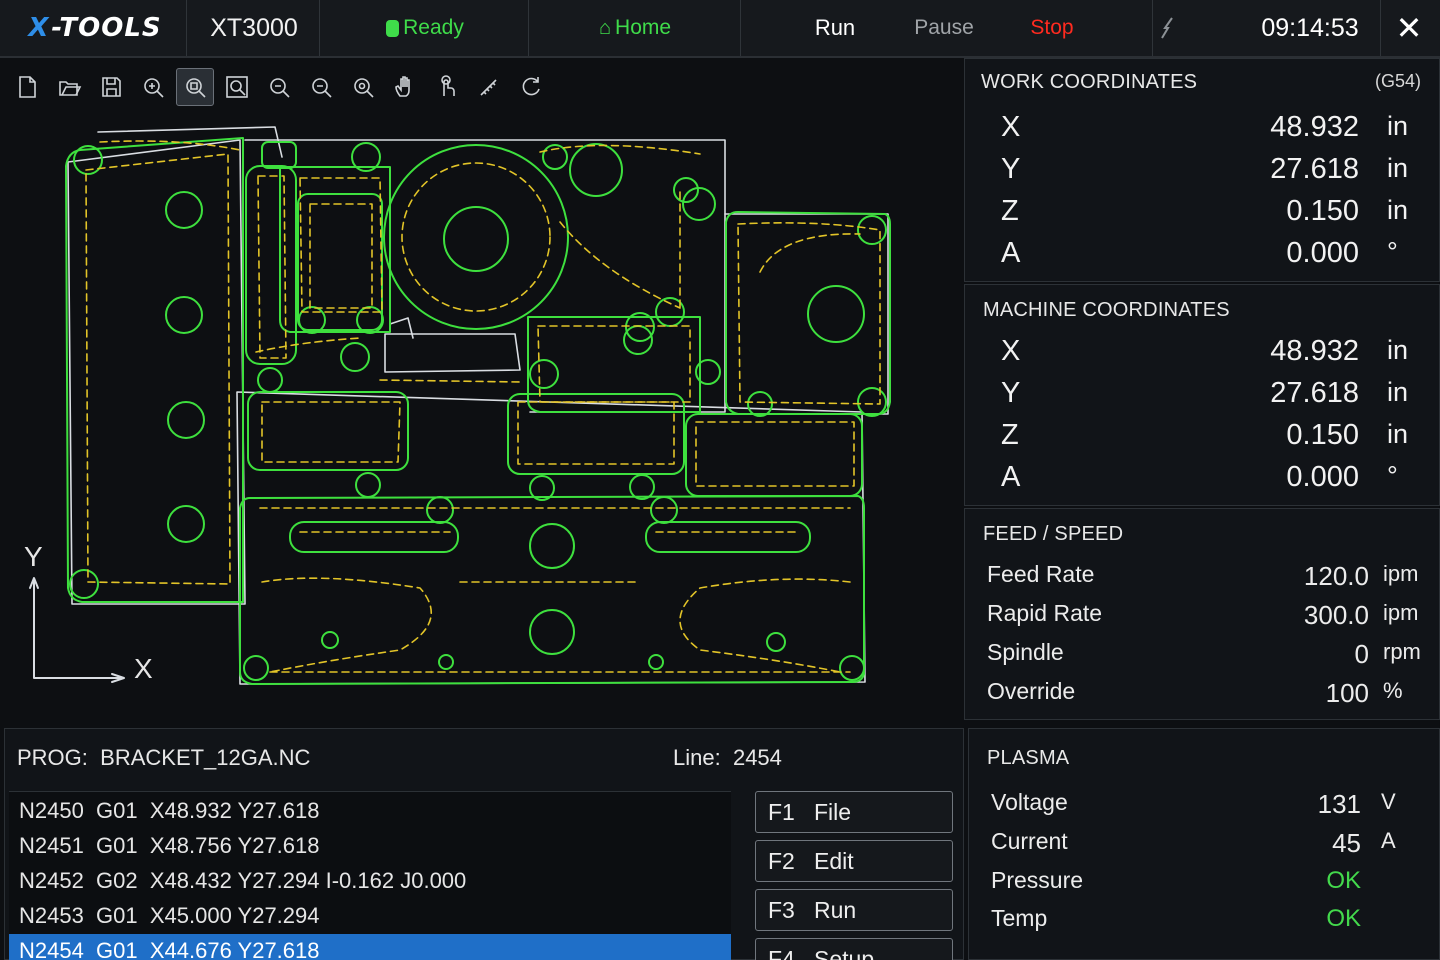  I want to click on pressure-label: Pressure, so click(1037, 880).